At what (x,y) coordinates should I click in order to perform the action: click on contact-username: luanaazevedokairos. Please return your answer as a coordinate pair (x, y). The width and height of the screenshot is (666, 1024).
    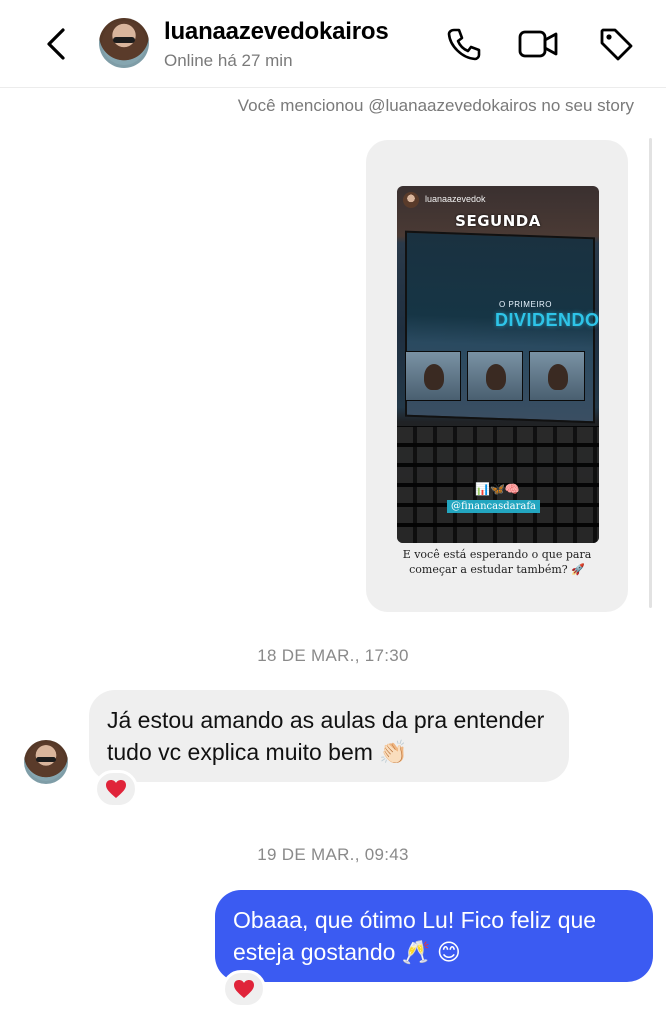
    Looking at the image, I should click on (276, 32).